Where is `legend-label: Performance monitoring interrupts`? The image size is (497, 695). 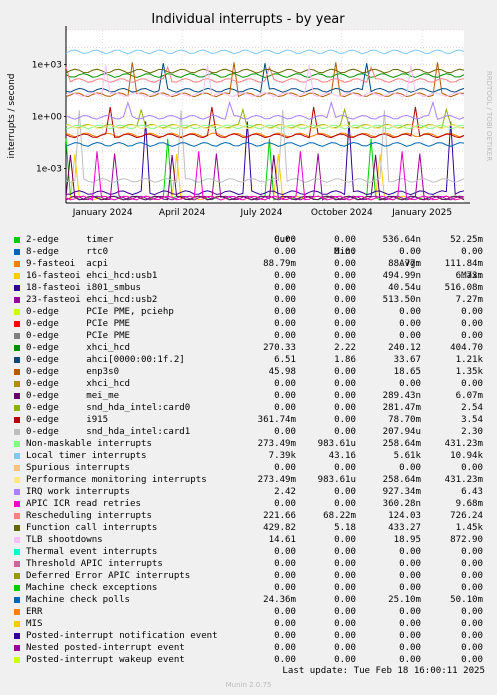 legend-label: Performance monitoring interrupts is located at coordinates (116, 480).